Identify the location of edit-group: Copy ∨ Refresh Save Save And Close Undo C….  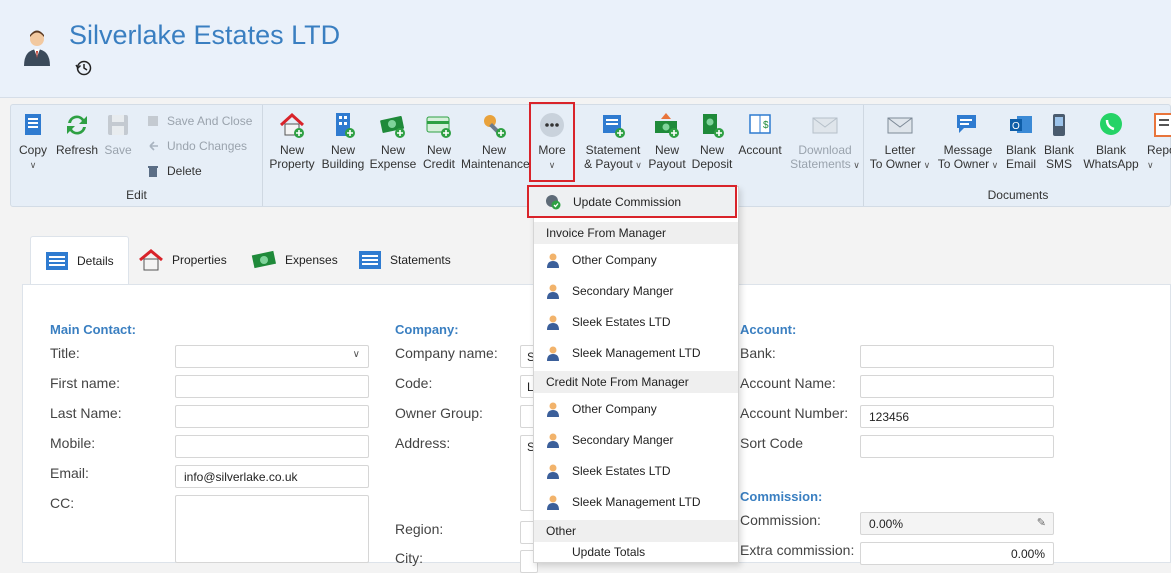
(137, 155).